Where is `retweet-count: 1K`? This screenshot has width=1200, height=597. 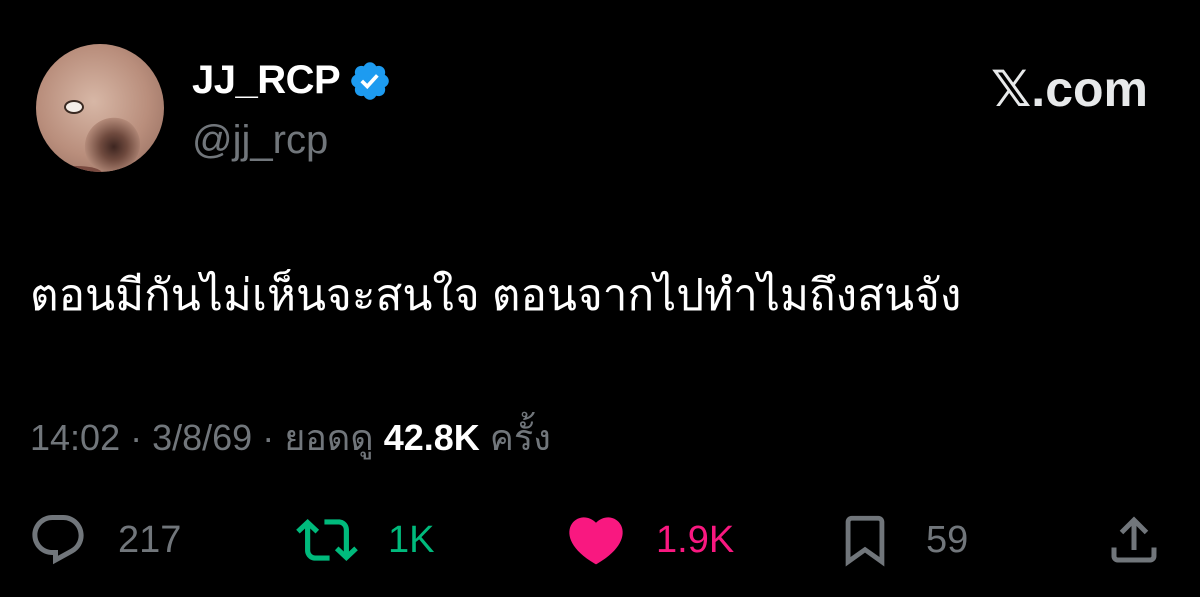
retweet-count: 1K is located at coordinates (411, 540).